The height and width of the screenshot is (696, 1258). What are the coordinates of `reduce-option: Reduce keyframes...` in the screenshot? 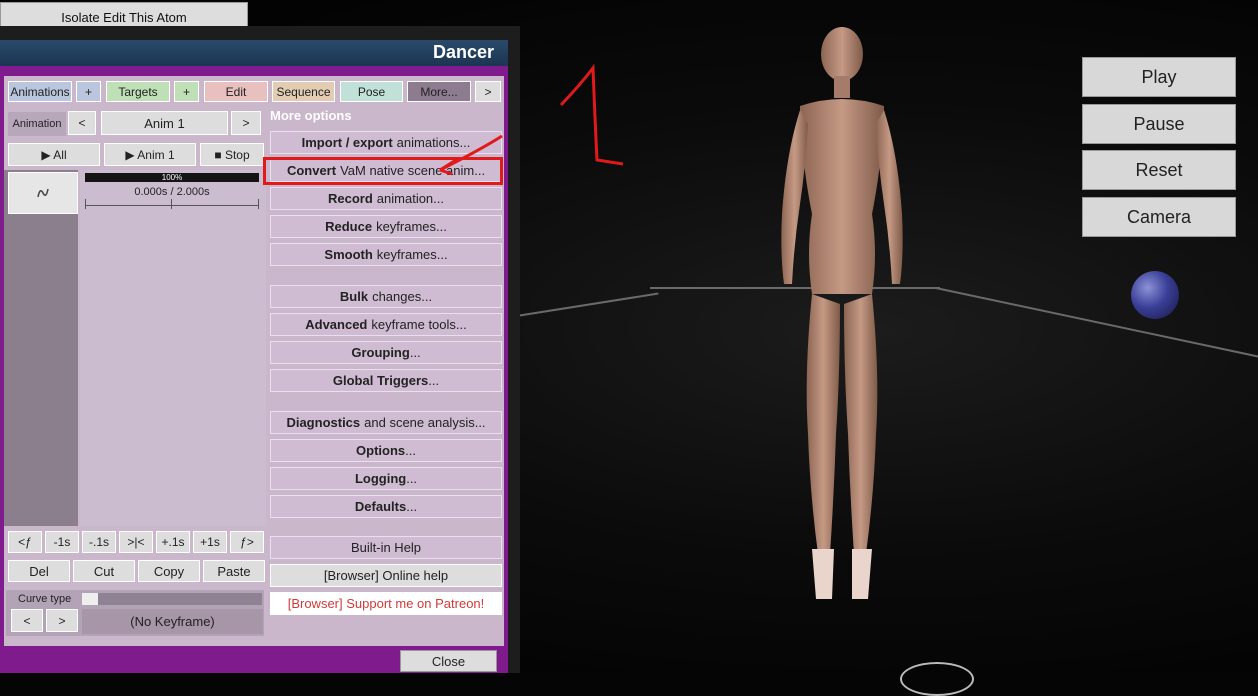 It's located at (386, 226).